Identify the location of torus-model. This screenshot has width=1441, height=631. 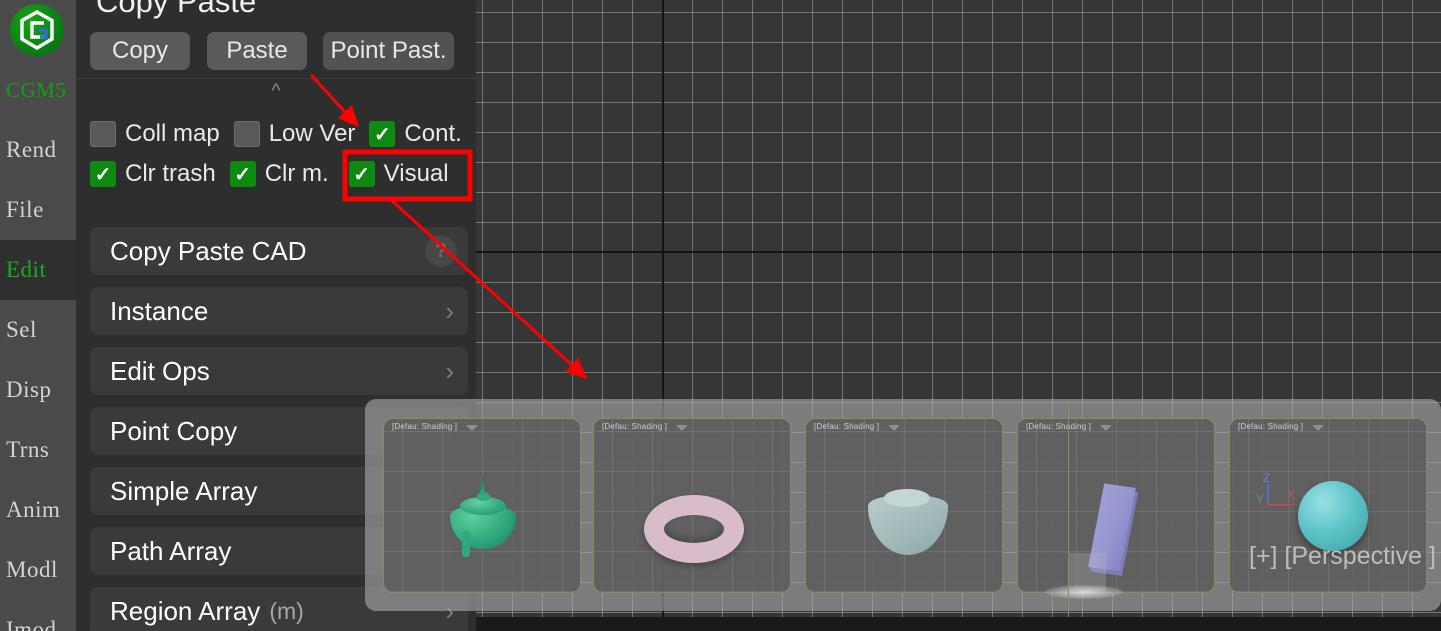
(694, 529).